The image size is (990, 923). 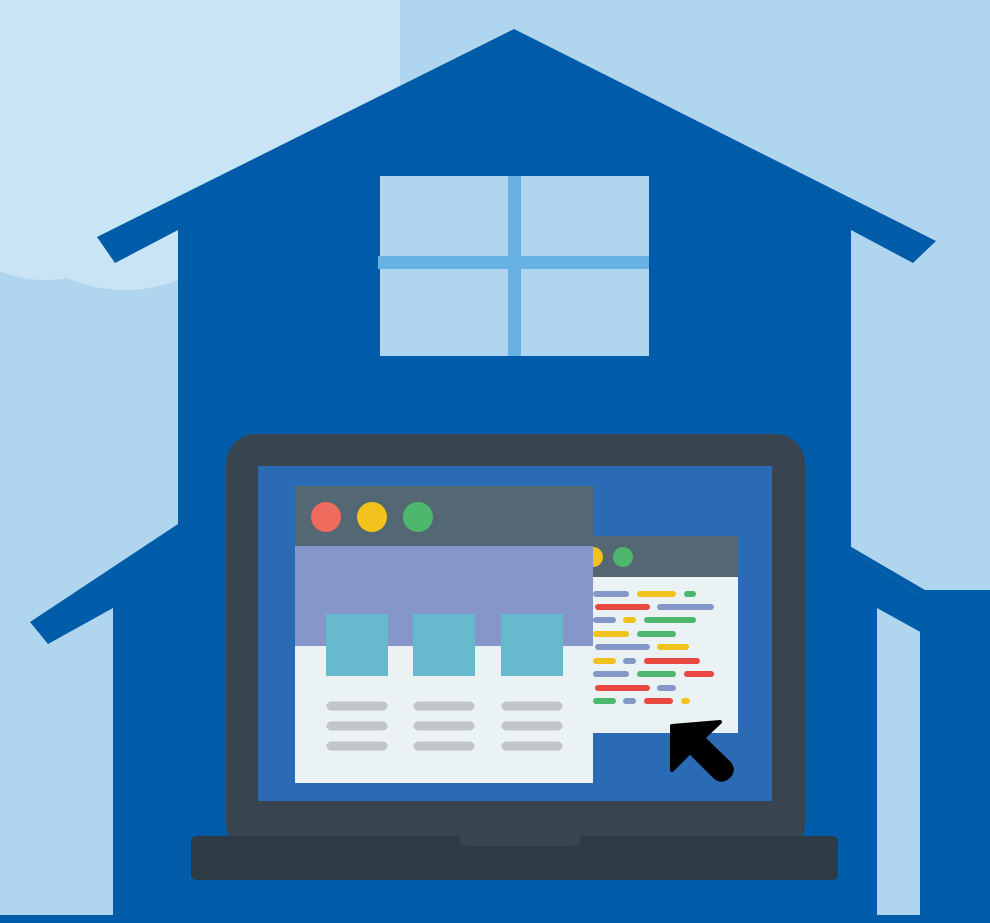 What do you see at coordinates (444, 634) in the screenshot?
I see `browser-window-icon` at bounding box center [444, 634].